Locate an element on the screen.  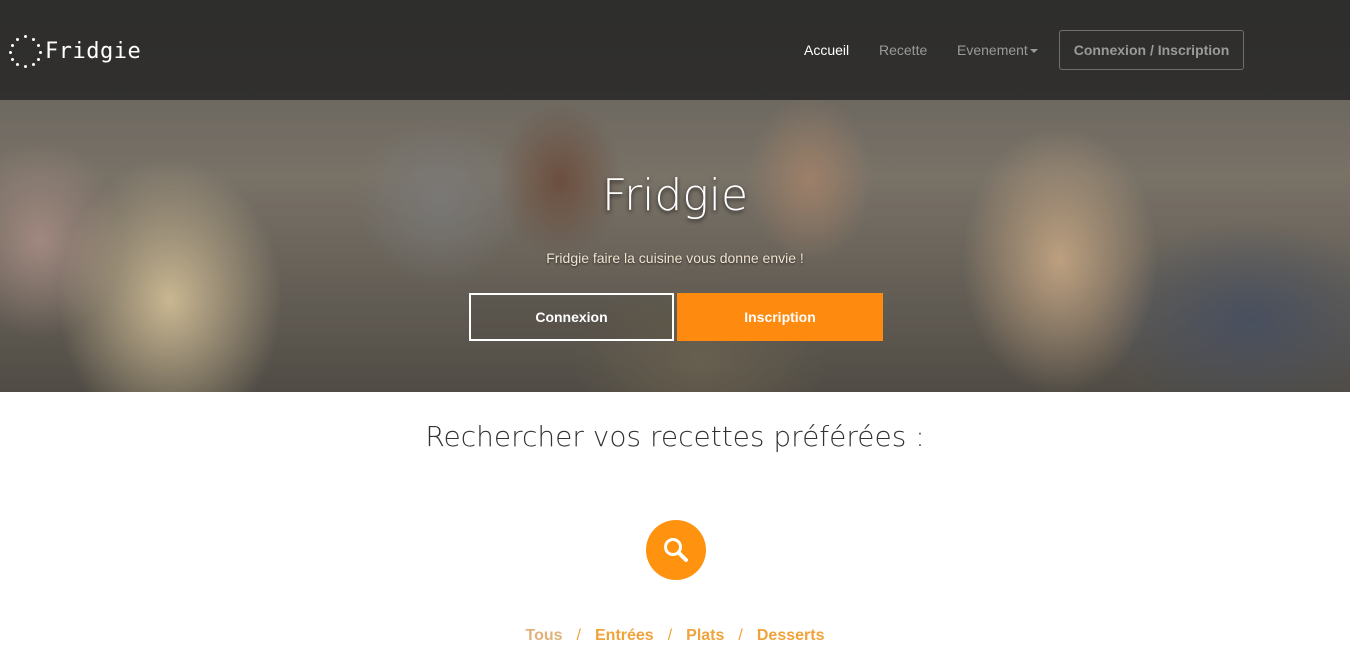
nav-item-evenement: Evenement is located at coordinates (997, 50).